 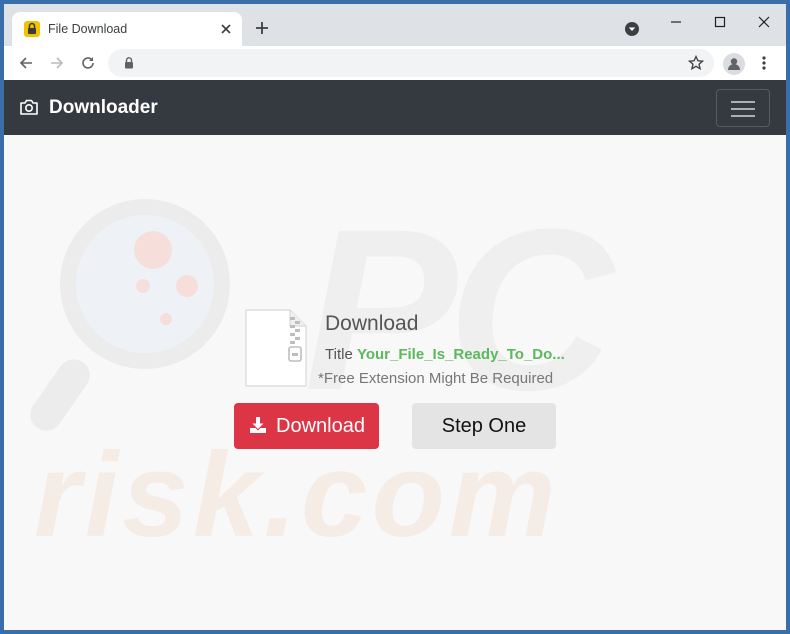 I want to click on person-icon, so click(x=734, y=64).